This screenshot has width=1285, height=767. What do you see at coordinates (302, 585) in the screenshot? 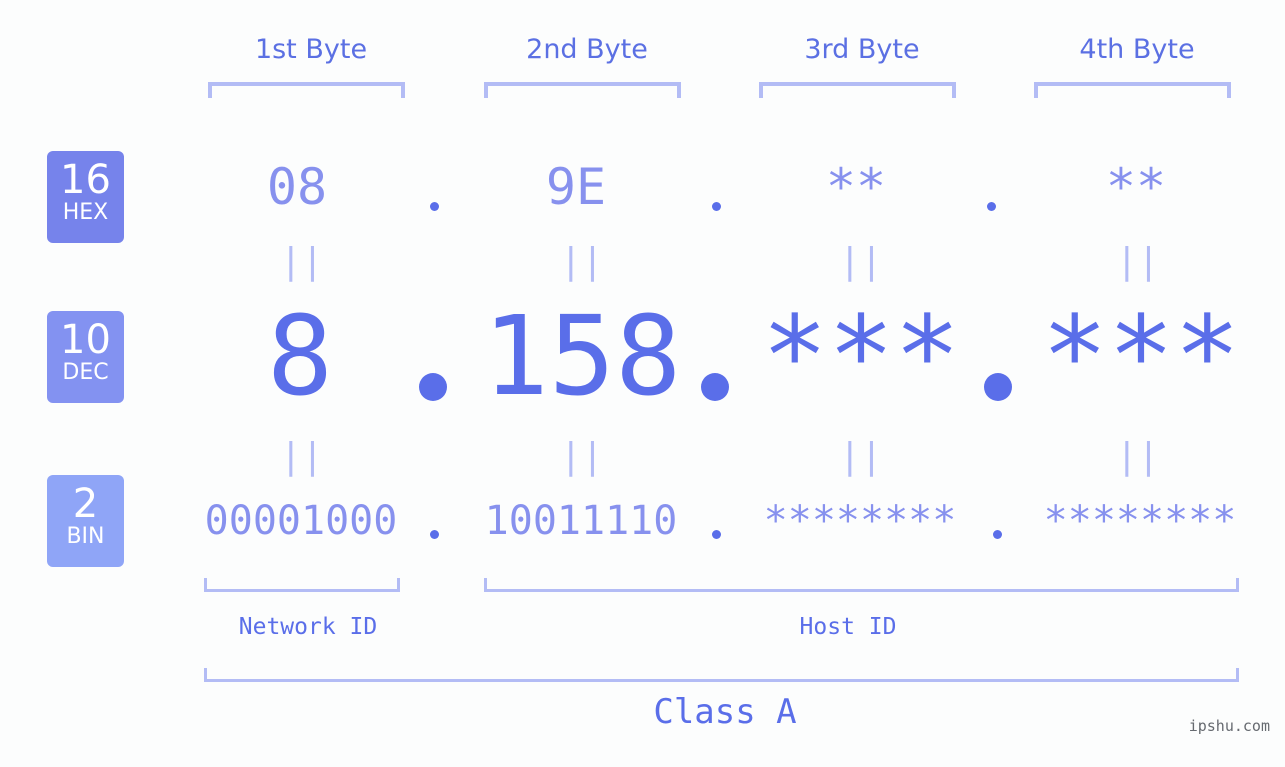
I see `network-id-bracket` at bounding box center [302, 585].